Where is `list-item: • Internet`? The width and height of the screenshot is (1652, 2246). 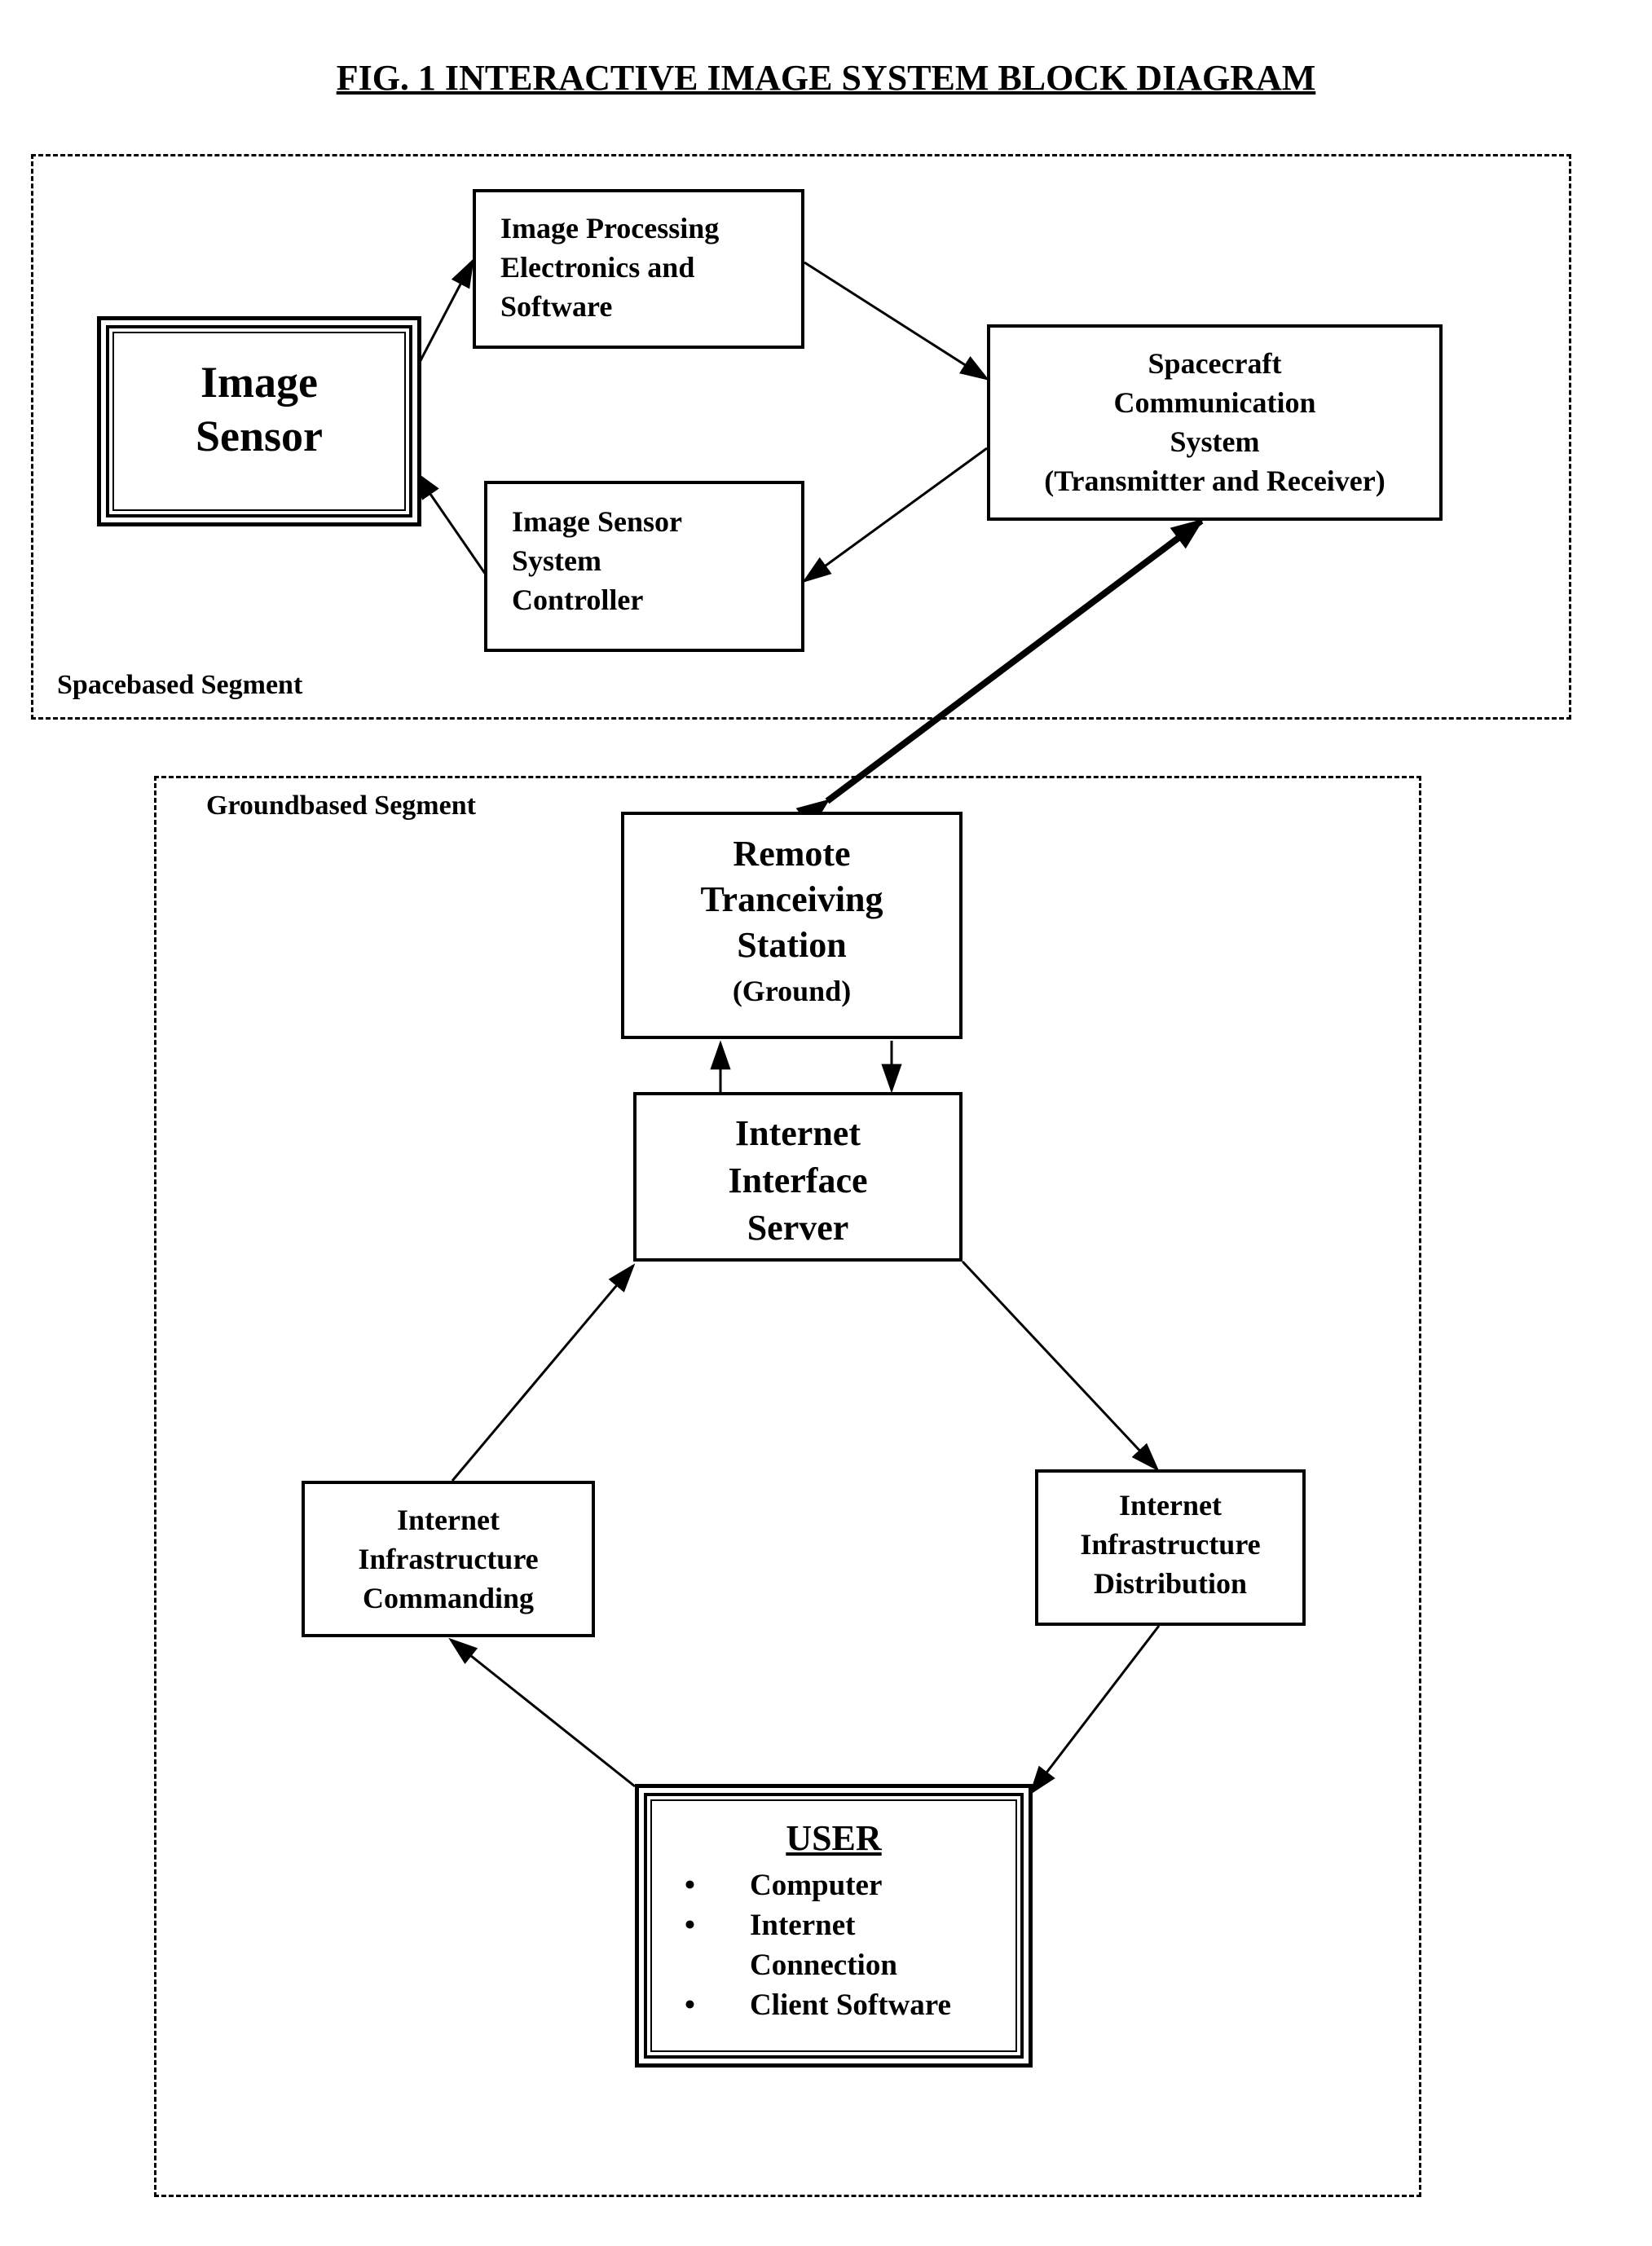 list-item: • Internet is located at coordinates (833, 1925).